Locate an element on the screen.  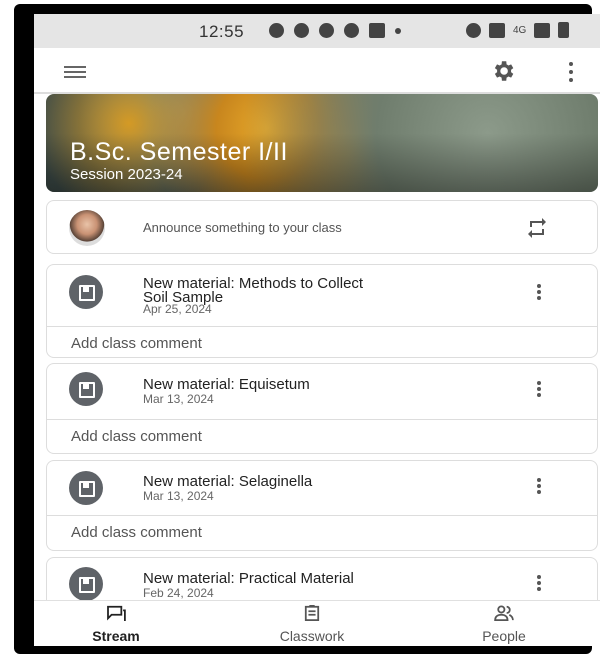
chat-icon is located at coordinates (276, 30).